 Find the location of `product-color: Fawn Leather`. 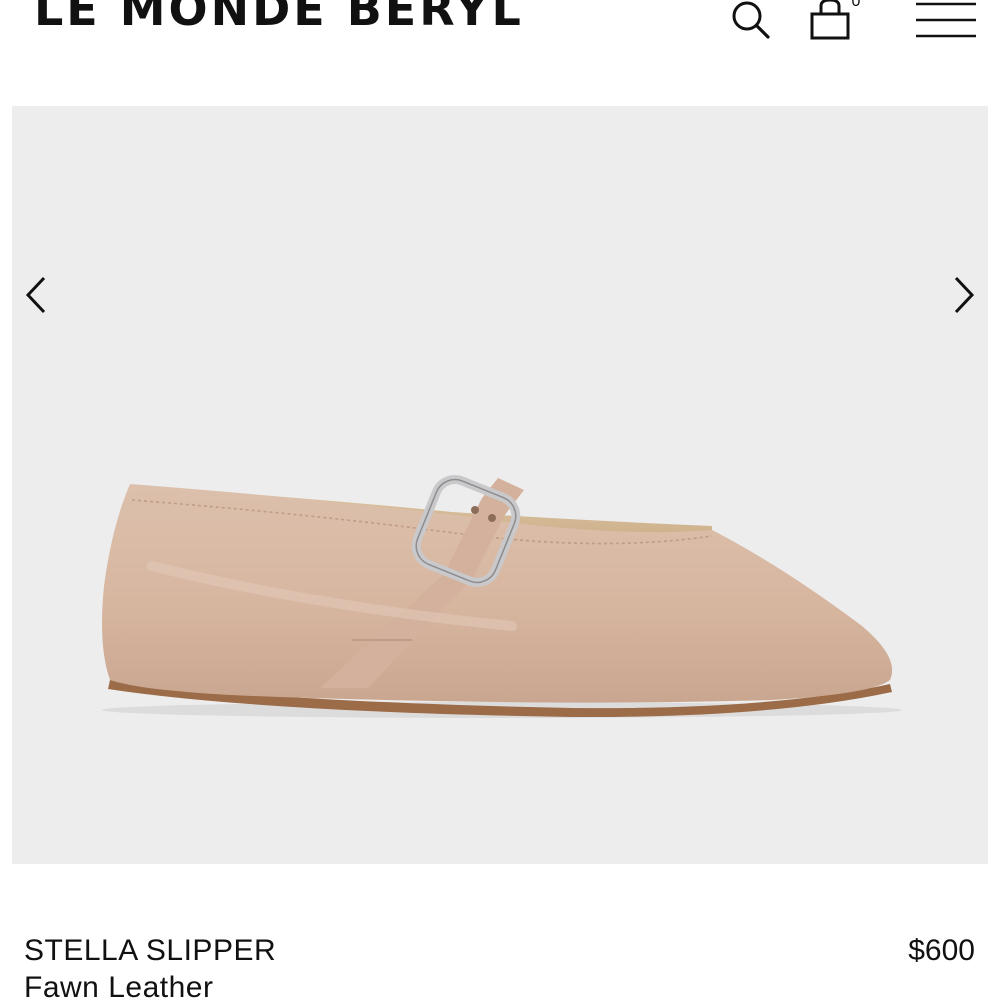

product-color: Fawn Leather is located at coordinates (119, 985).